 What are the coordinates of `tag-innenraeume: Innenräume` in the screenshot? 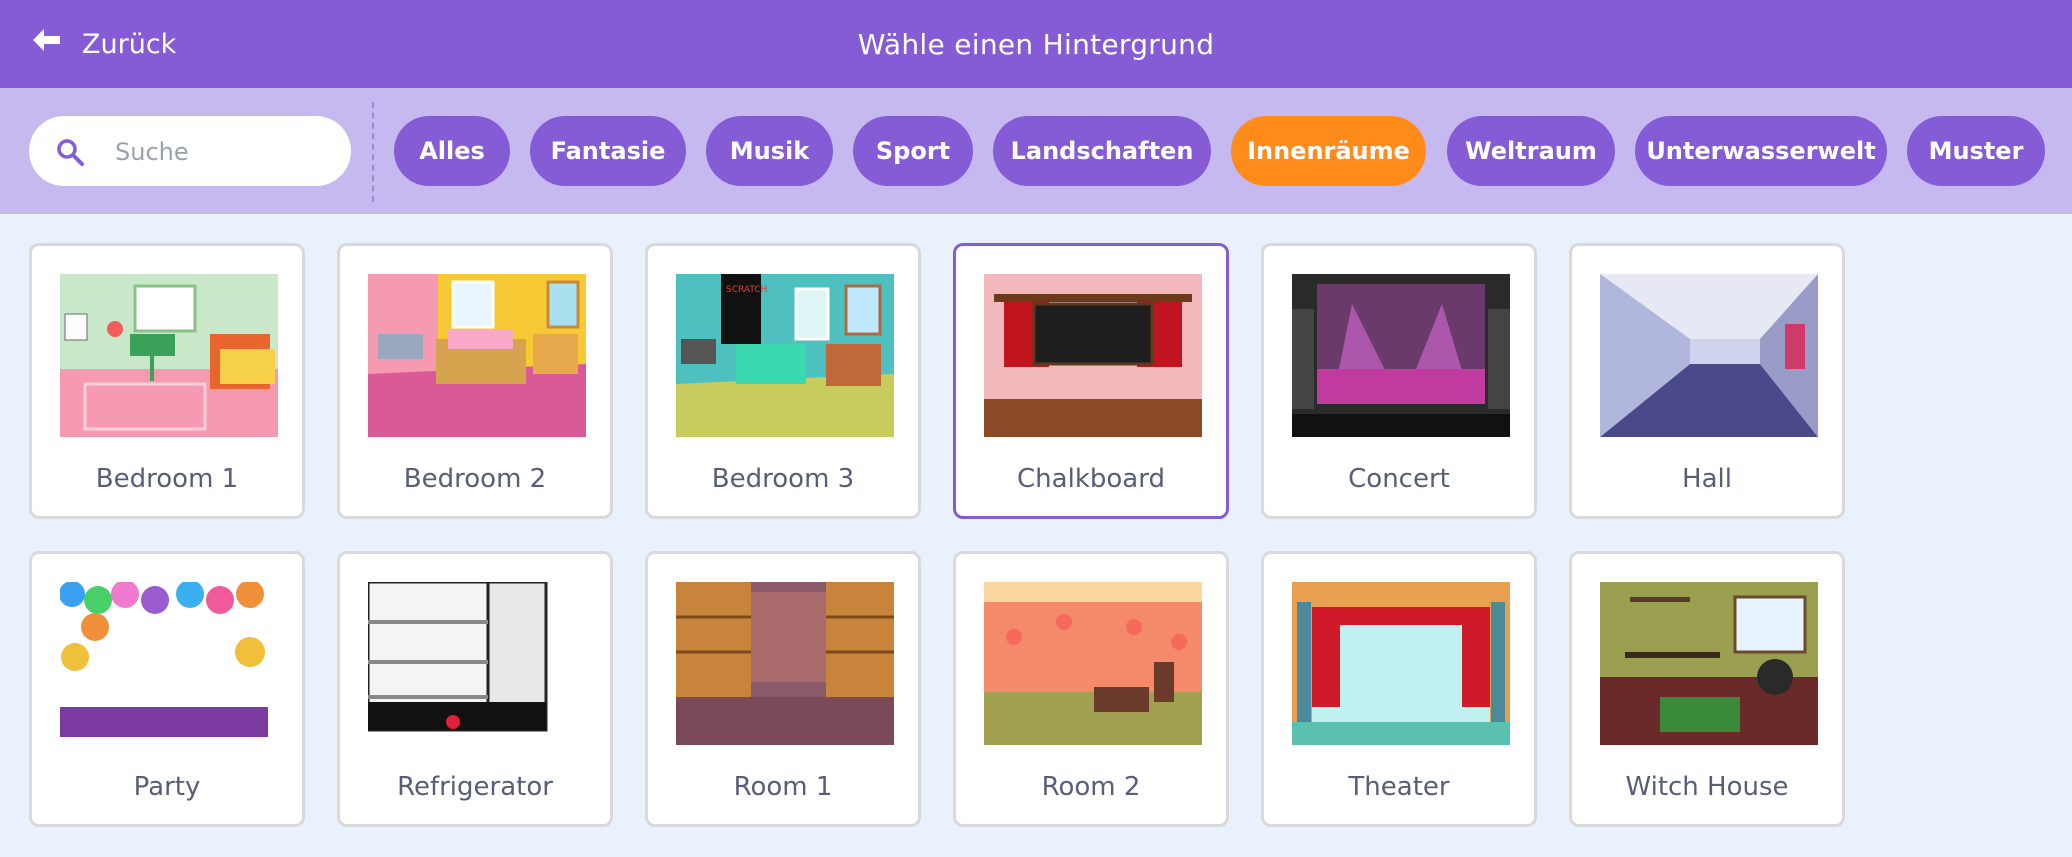 It's located at (1328, 151).